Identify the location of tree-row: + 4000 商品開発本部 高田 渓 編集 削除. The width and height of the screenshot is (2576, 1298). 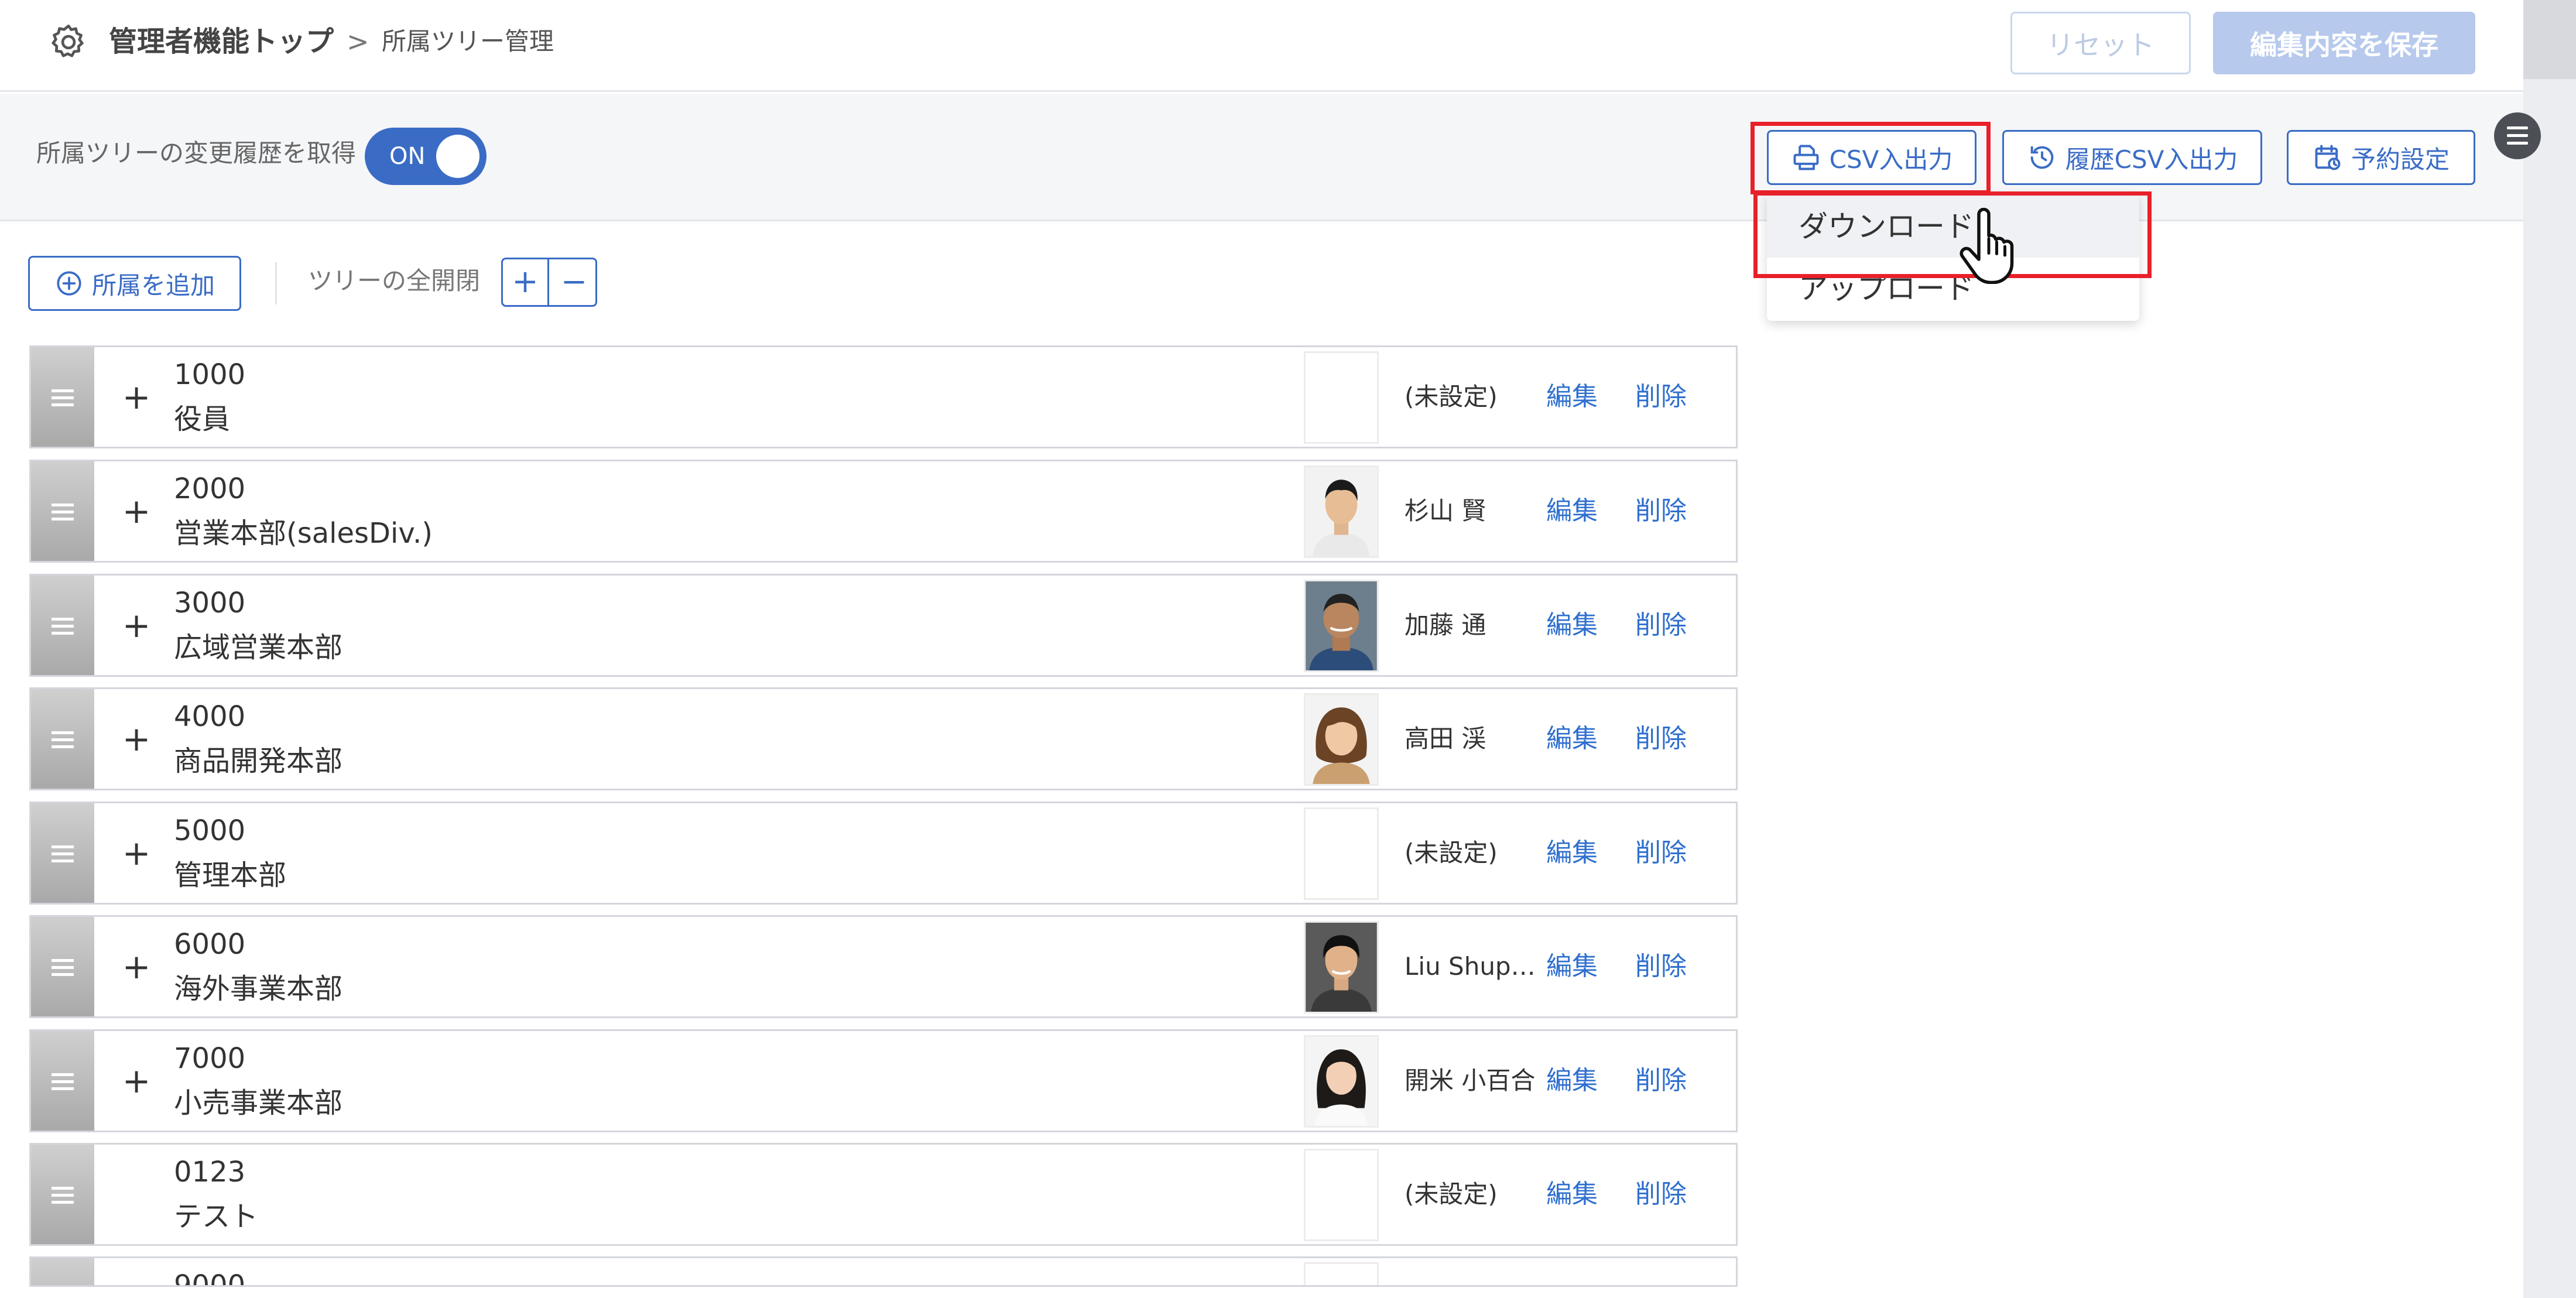
(883, 738).